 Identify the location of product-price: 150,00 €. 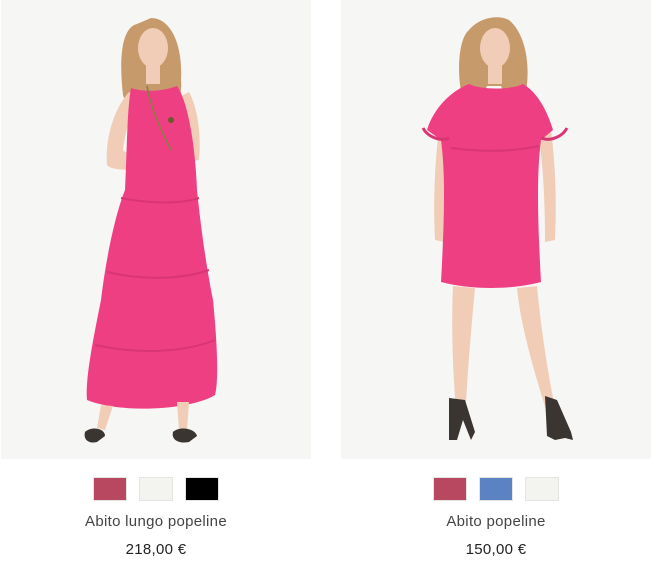
(496, 549).